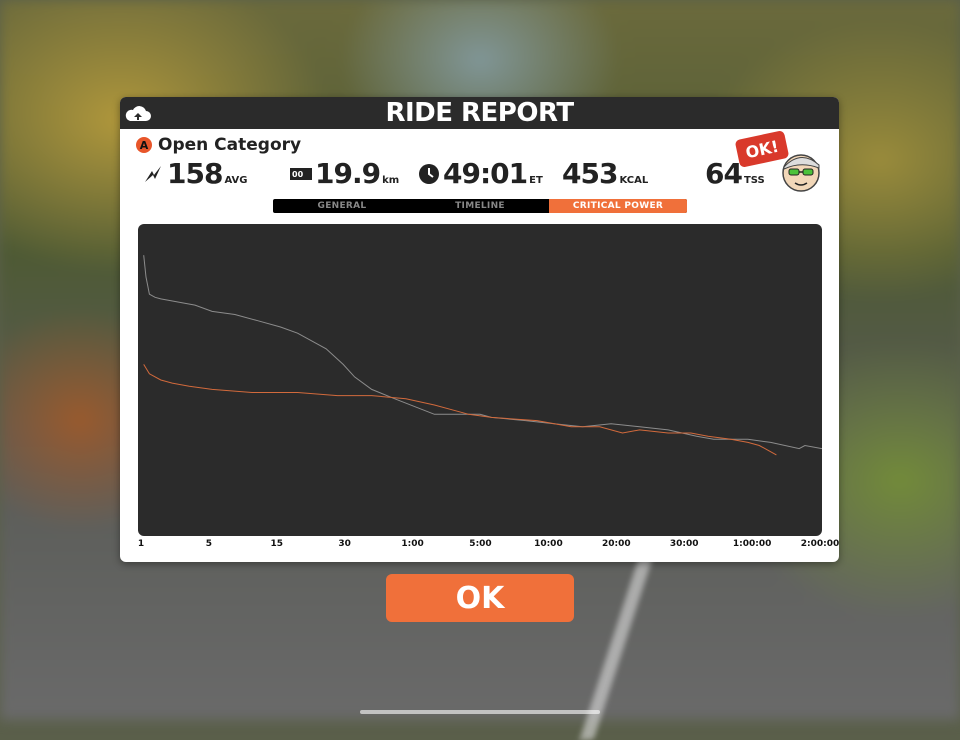 Image resolution: width=960 pixels, height=740 pixels. I want to click on category-row: A Open Category, so click(218, 145).